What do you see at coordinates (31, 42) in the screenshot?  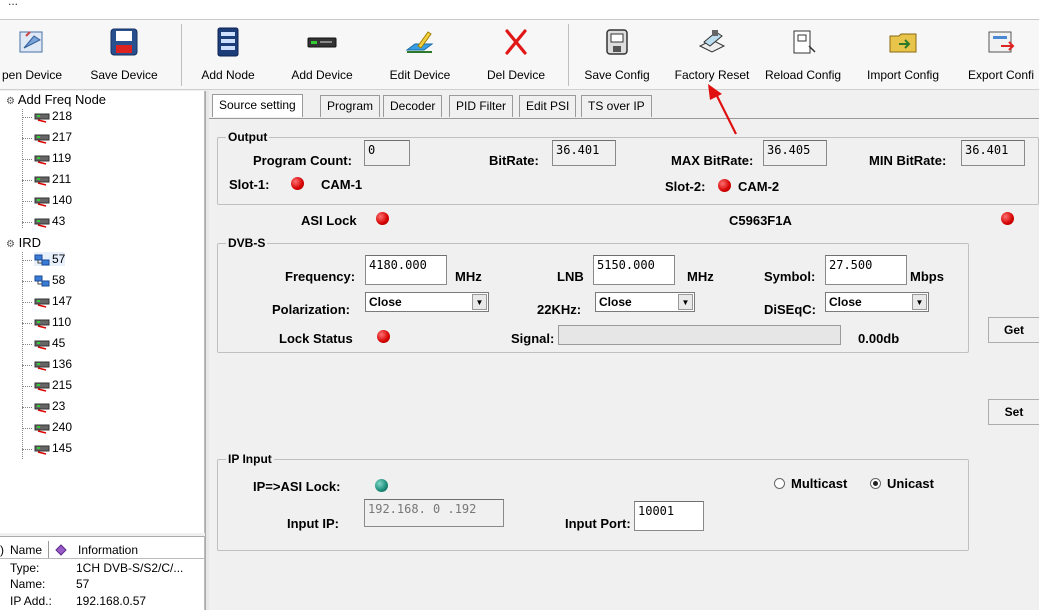 I see `open-device-icon` at bounding box center [31, 42].